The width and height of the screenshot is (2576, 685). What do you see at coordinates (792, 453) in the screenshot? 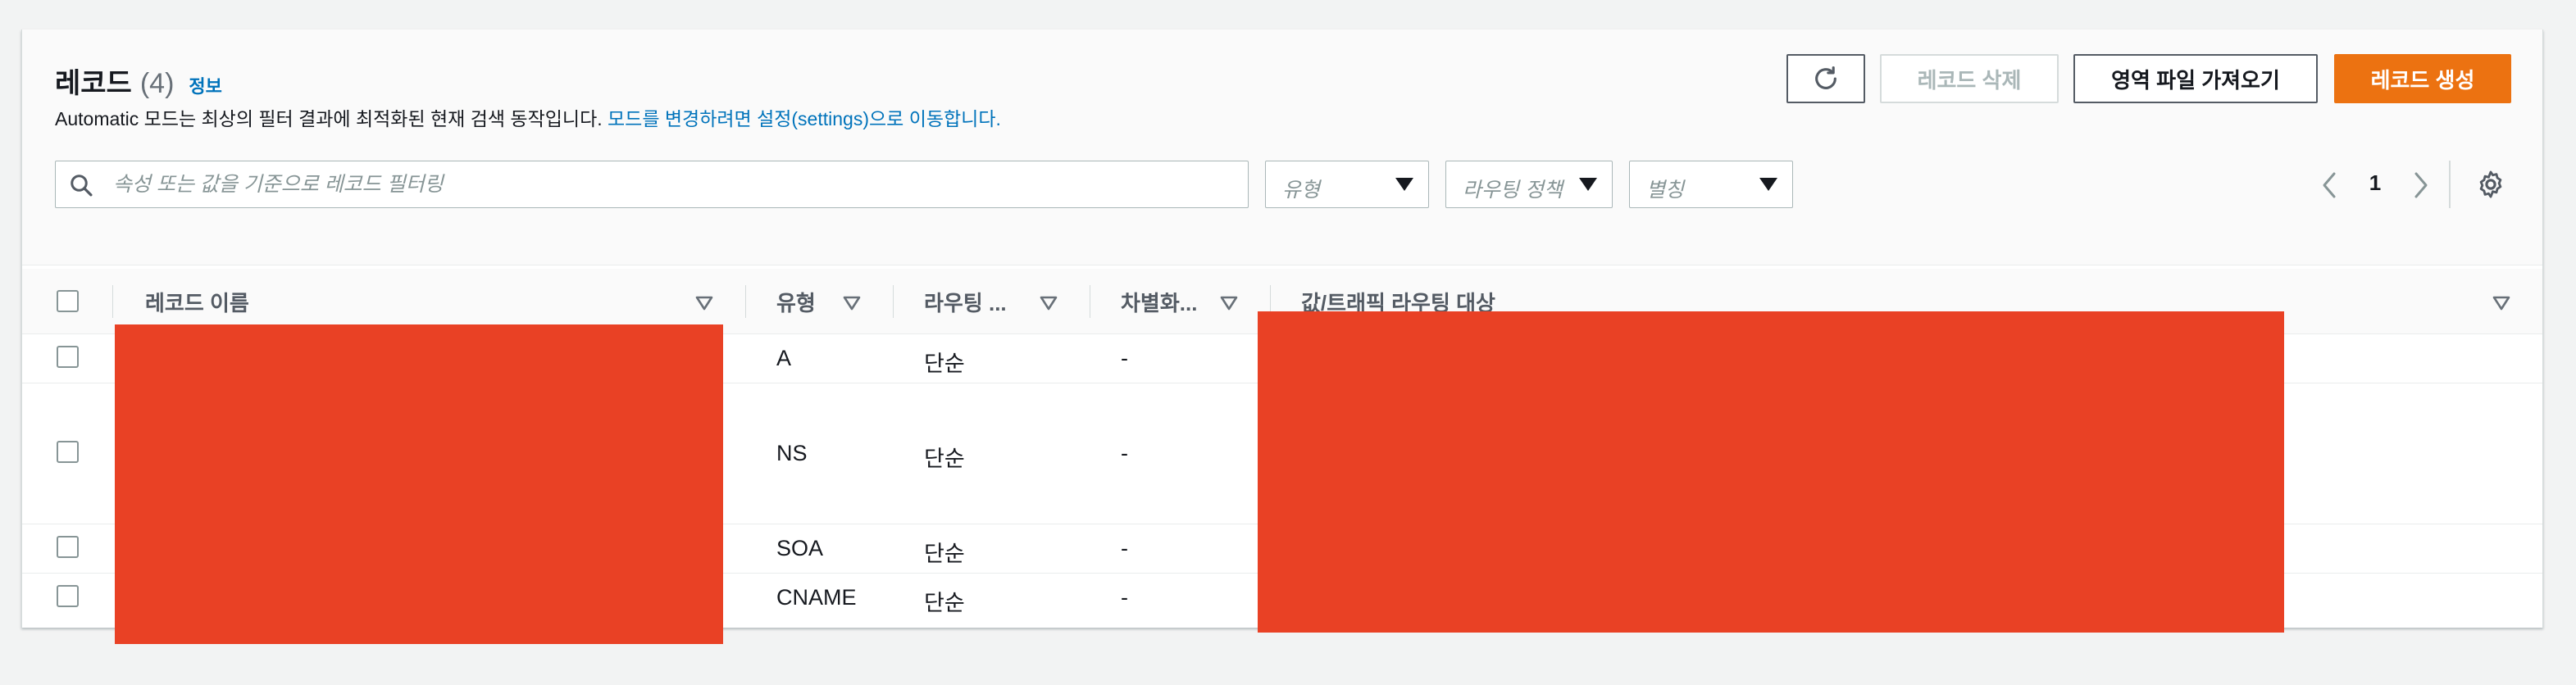
I see `cell-type: NS` at bounding box center [792, 453].